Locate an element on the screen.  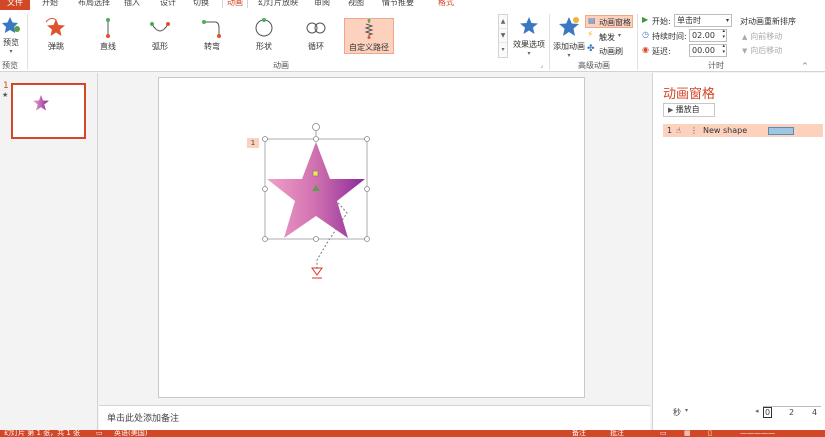
seconds-dropdown-icon: ▾ is located at coordinates (686, 410).